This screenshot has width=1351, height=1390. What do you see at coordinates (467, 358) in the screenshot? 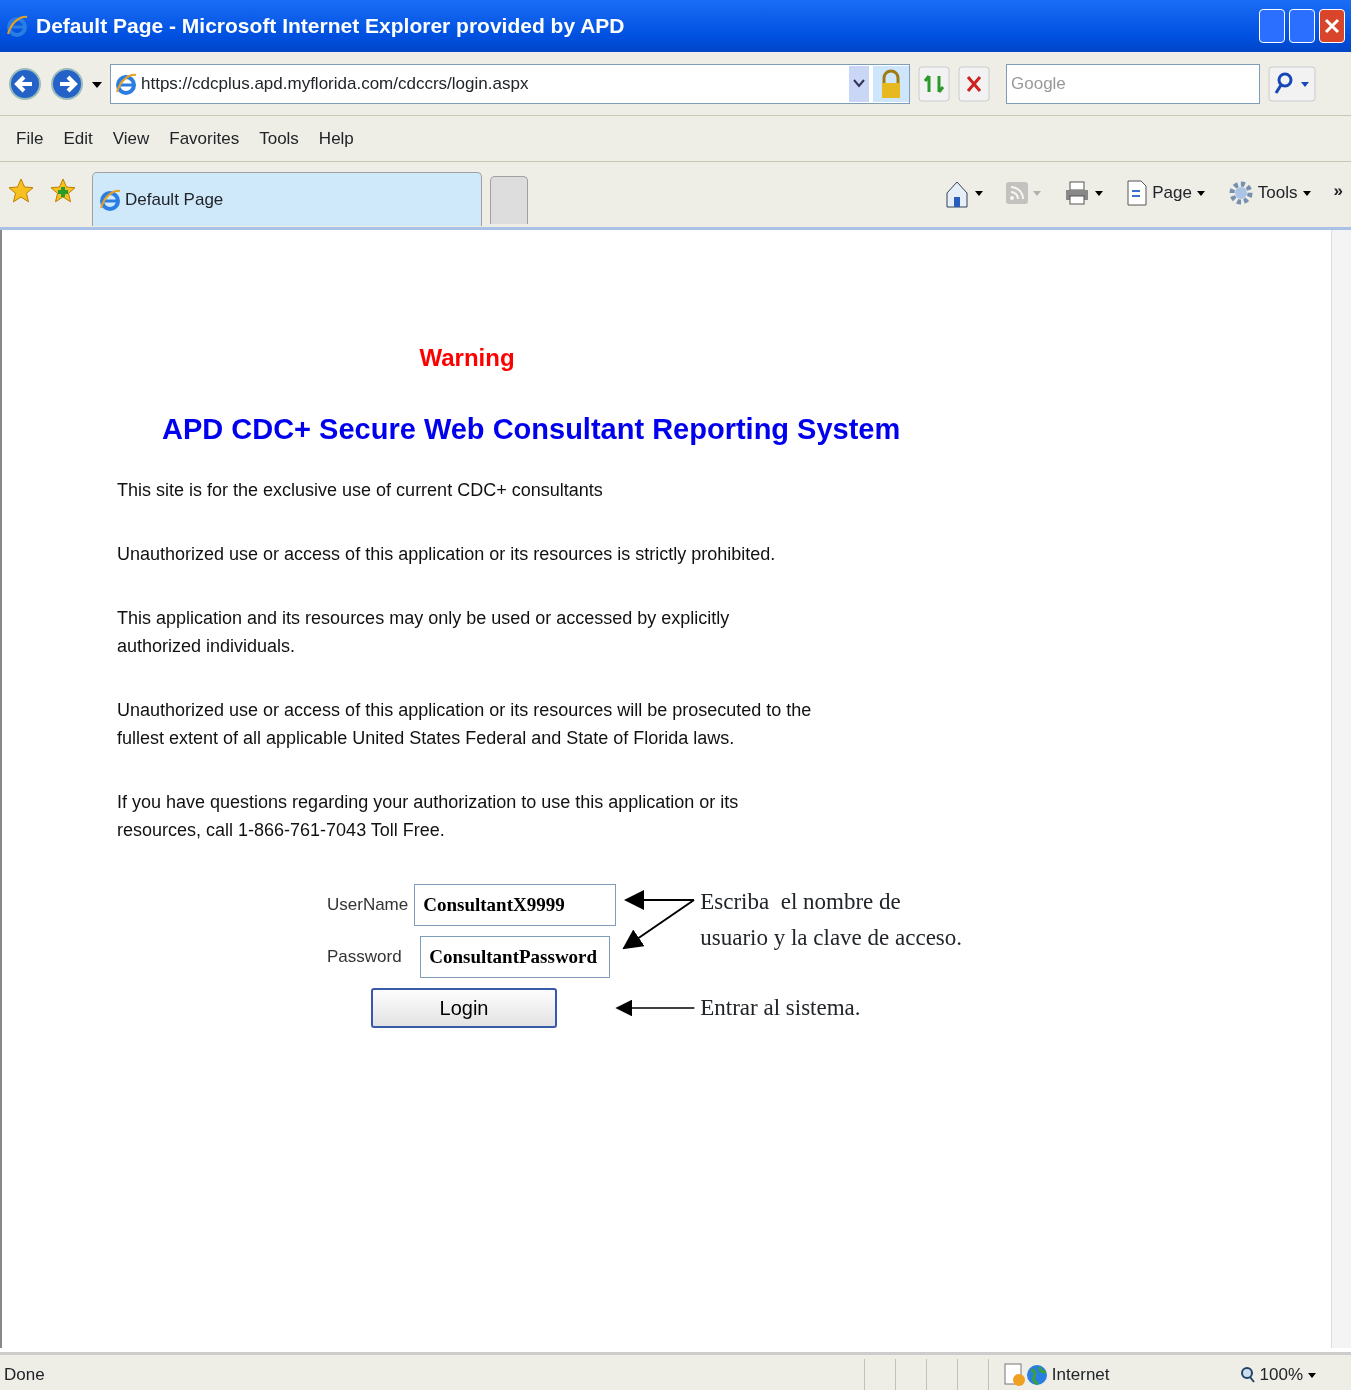
I see `warning-heading: Warning` at bounding box center [467, 358].